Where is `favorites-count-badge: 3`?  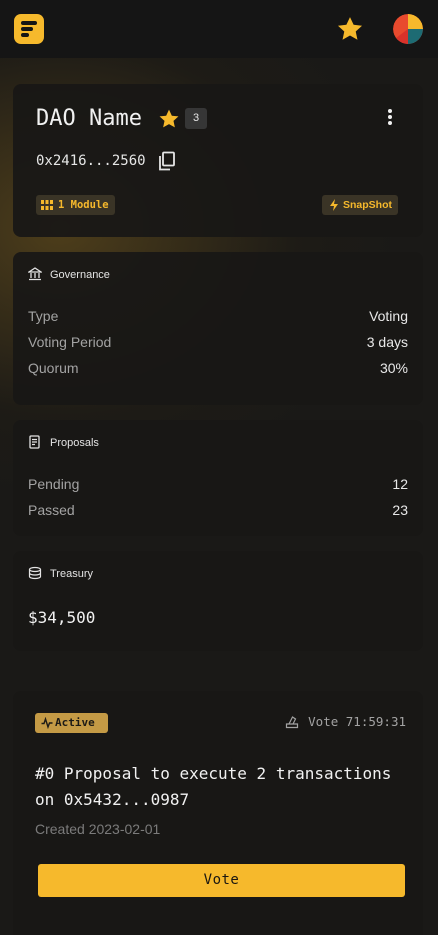
favorites-count-badge: 3 is located at coordinates (196, 118).